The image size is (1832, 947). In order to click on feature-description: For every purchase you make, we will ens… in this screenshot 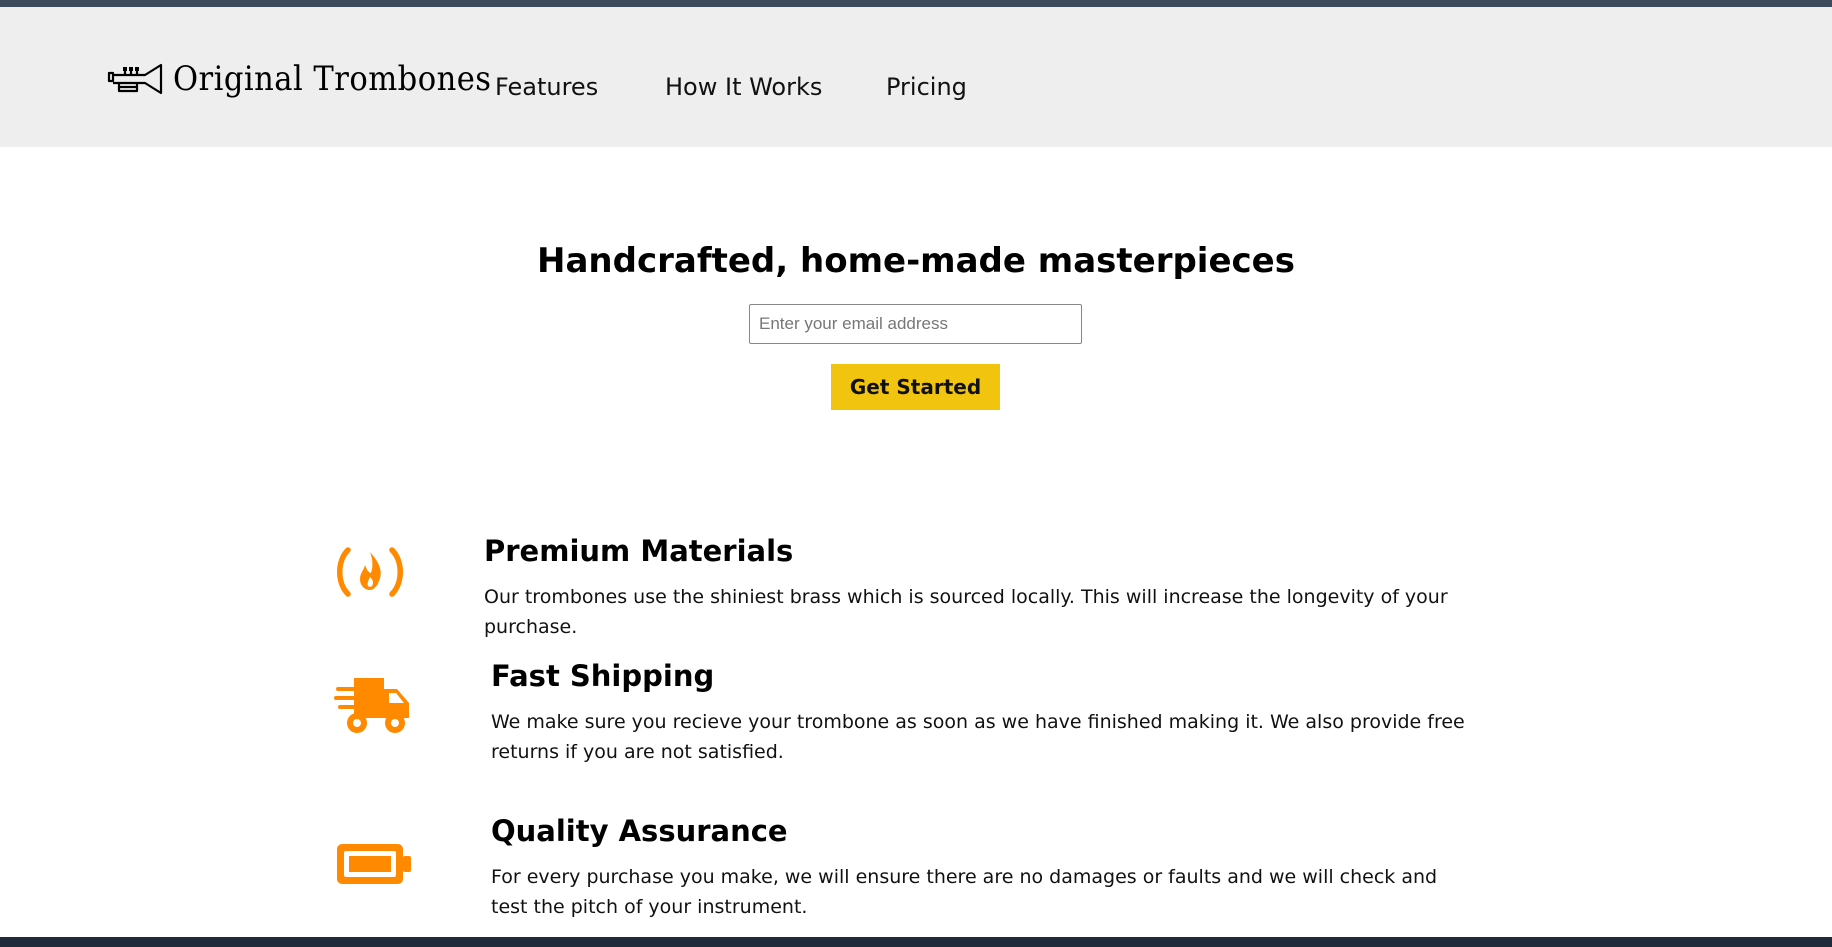, I will do `click(964, 892)`.